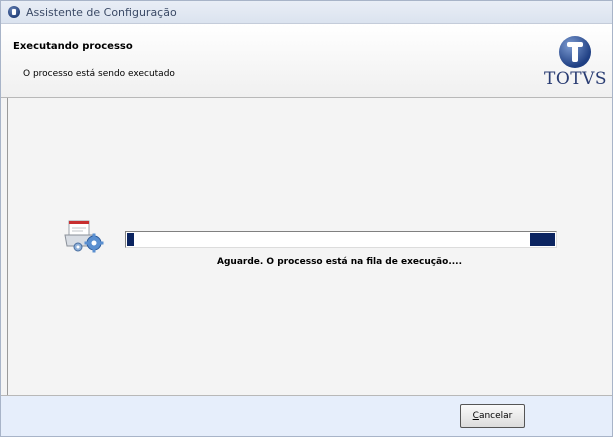 The width and height of the screenshot is (613, 437). What do you see at coordinates (84, 236) in the screenshot?
I see `process-gear-icon` at bounding box center [84, 236].